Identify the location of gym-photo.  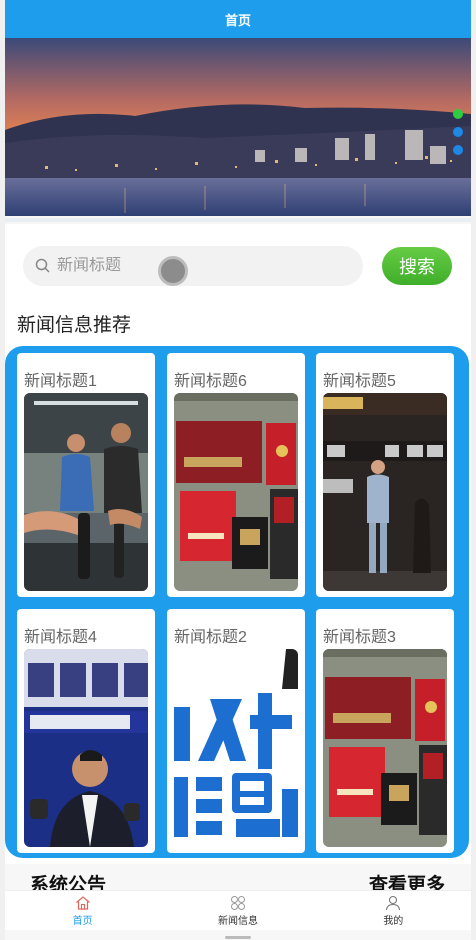
(86, 492).